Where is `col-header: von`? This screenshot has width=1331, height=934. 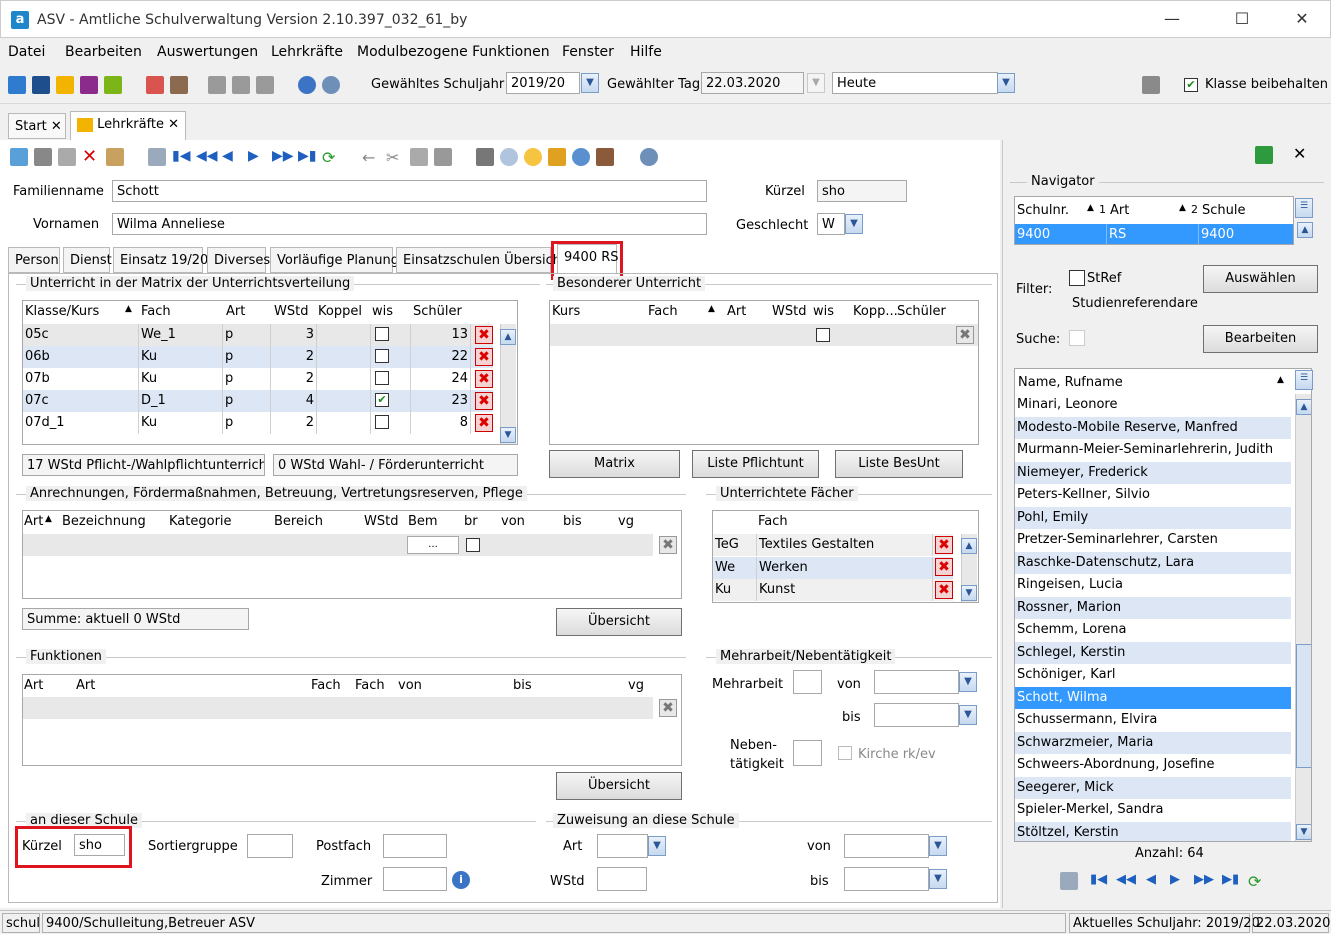
col-header: von is located at coordinates (410, 685).